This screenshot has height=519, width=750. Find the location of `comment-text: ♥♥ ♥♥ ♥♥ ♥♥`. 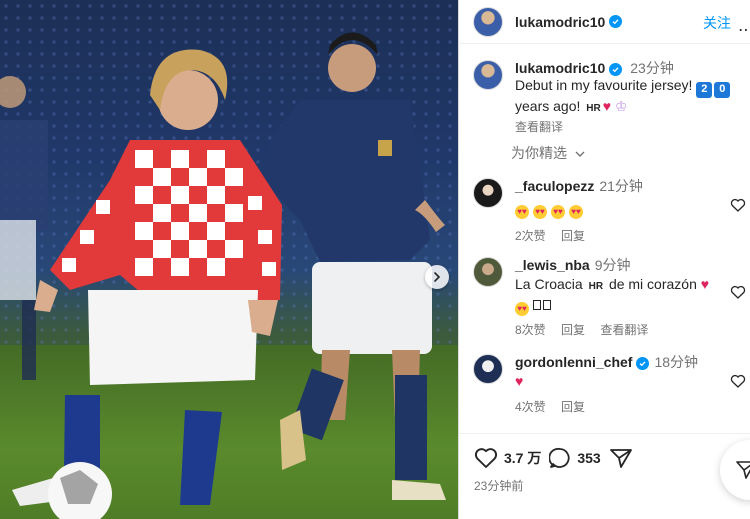

comment-text: ♥♥ ♥♥ ♥♥ ♥♥ is located at coordinates (579, 209).